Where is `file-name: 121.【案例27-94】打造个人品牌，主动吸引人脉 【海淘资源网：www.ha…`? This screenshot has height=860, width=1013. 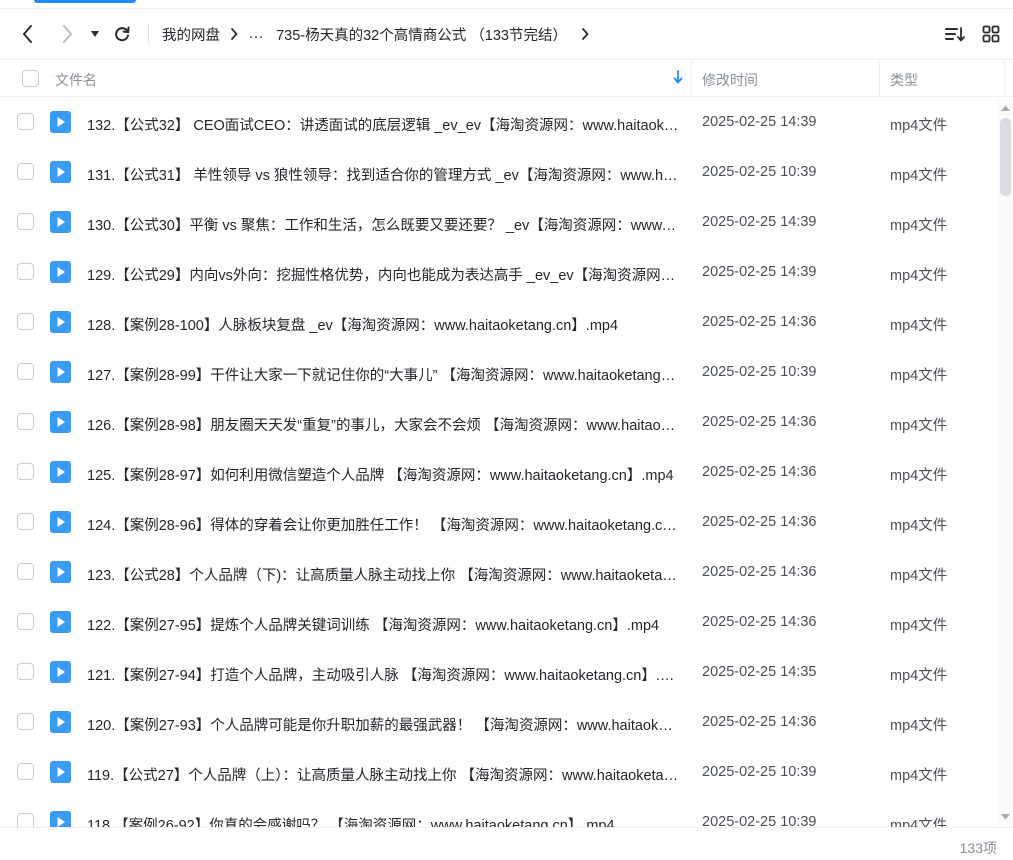 file-name: 121.【案例27-94】打造个人品牌，主动吸引人脉 【海淘资源网：www.ha… is located at coordinates (383, 674).